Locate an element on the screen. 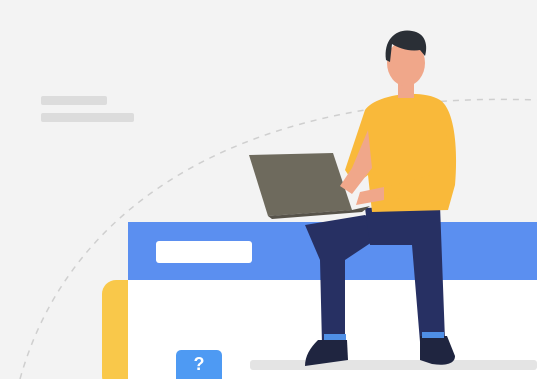  laptop-icon is located at coordinates (300, 184).